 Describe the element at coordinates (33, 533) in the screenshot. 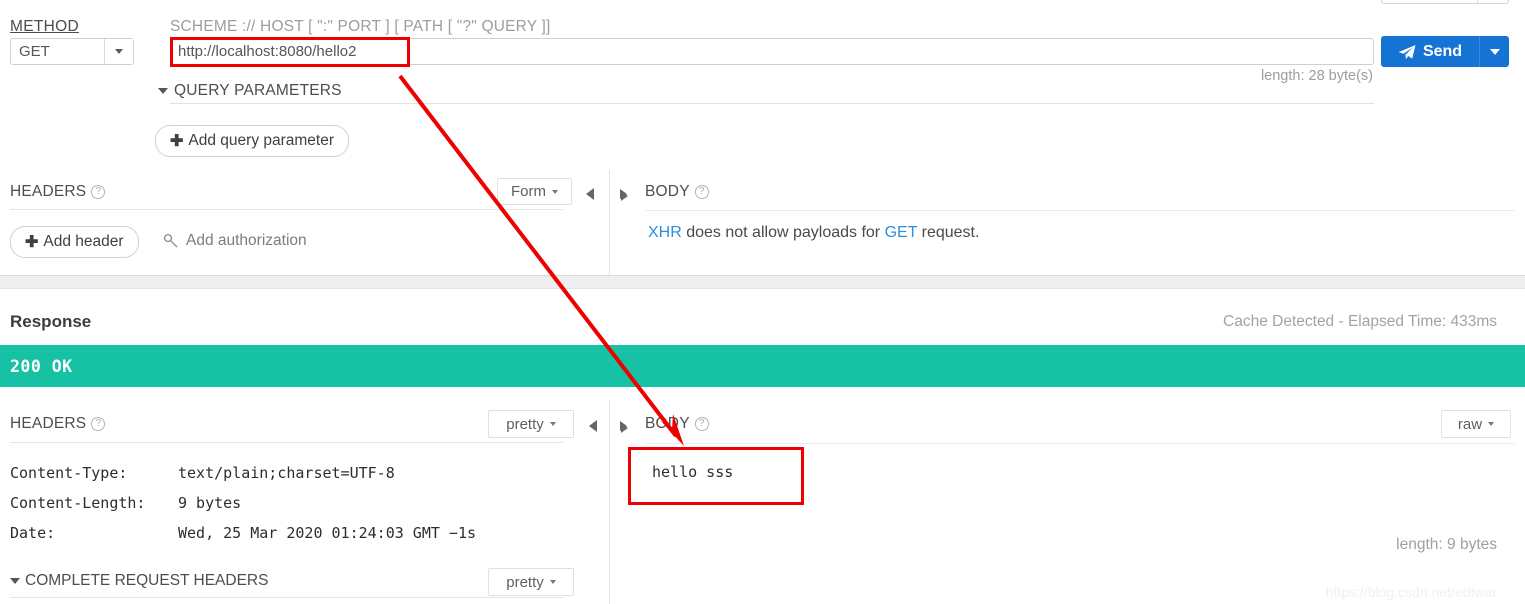

I see `header-key: Date:` at that location.